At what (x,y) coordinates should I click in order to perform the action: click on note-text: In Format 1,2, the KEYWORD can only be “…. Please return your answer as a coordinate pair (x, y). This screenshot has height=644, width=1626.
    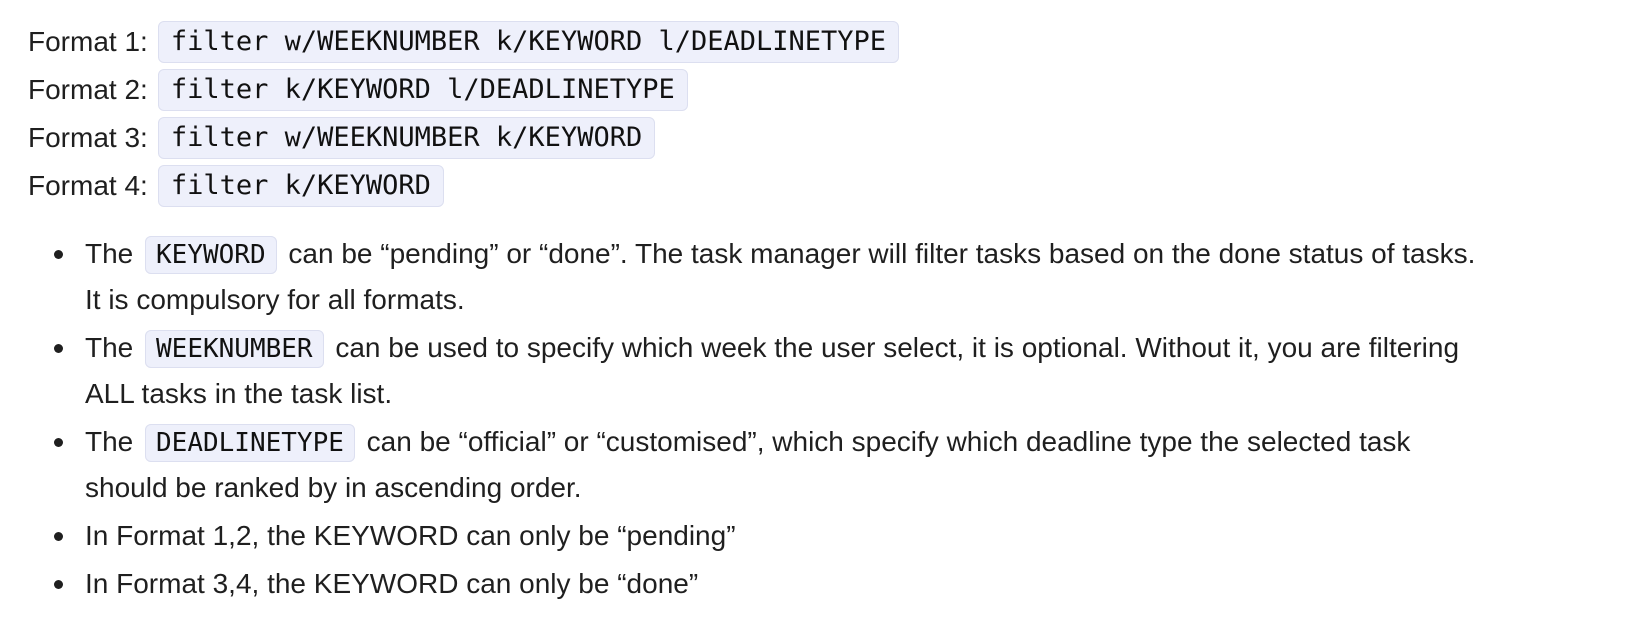
    Looking at the image, I should click on (410, 535).